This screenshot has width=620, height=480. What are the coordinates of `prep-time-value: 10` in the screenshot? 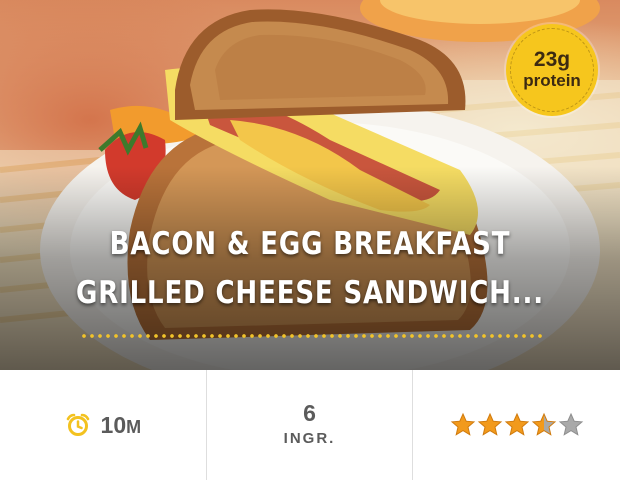 It's located at (113, 424).